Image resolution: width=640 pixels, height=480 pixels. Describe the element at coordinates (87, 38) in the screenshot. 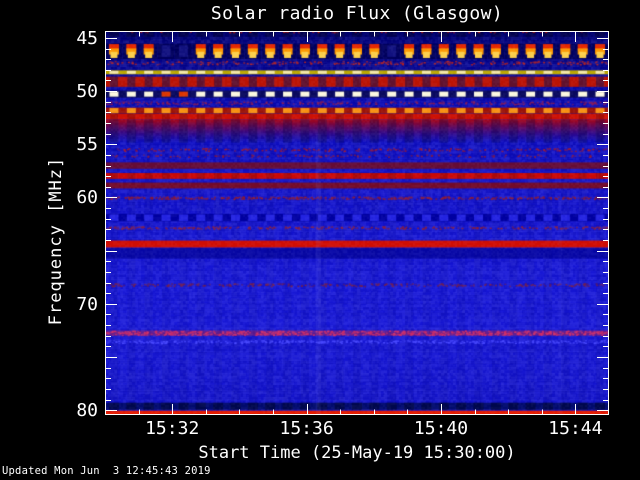

I see `y-tick-label: 45` at that location.